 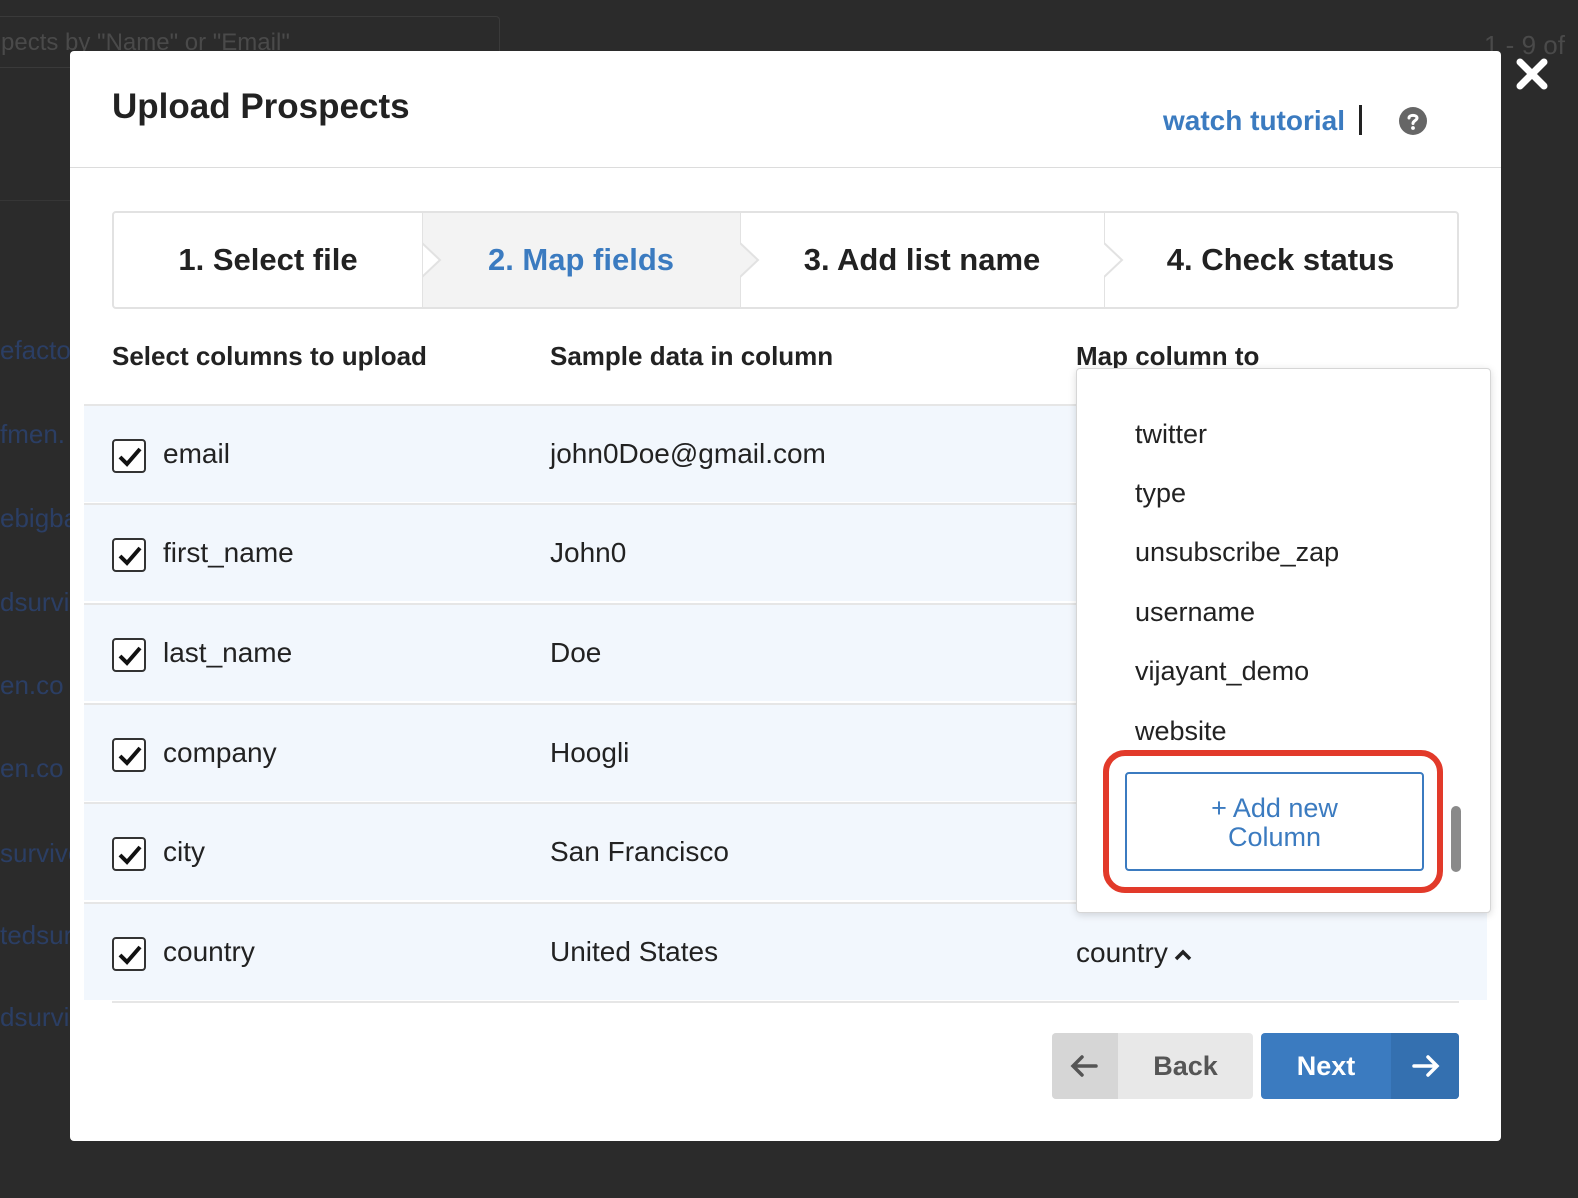 What do you see at coordinates (692, 356) in the screenshot?
I see `header-sample-data: Sample data in column` at bounding box center [692, 356].